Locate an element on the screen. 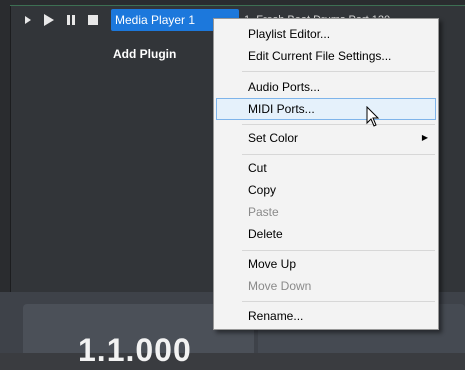 The width and height of the screenshot is (465, 370). menu-item-copy: Copy is located at coordinates (326, 190).